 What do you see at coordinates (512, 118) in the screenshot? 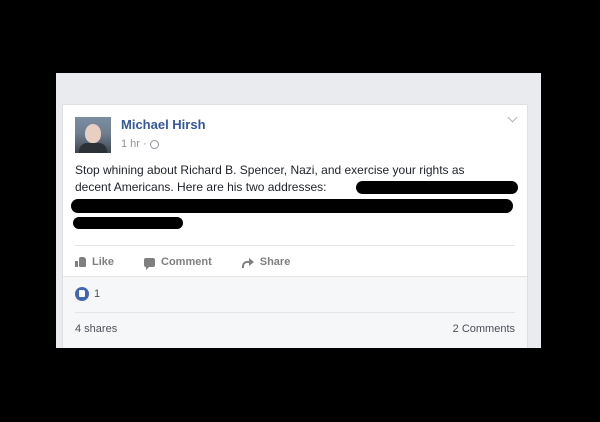
I see `chevron-down-icon` at bounding box center [512, 118].